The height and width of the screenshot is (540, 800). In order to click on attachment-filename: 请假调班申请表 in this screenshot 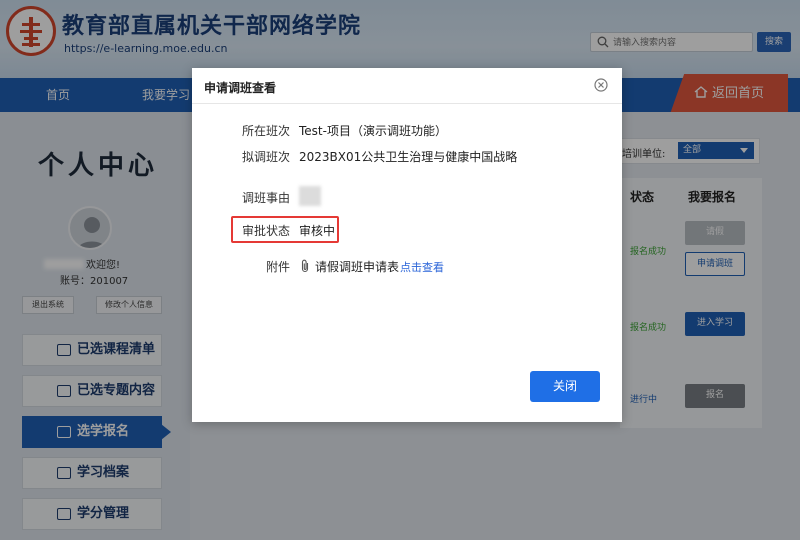, I will do `click(357, 267)`.